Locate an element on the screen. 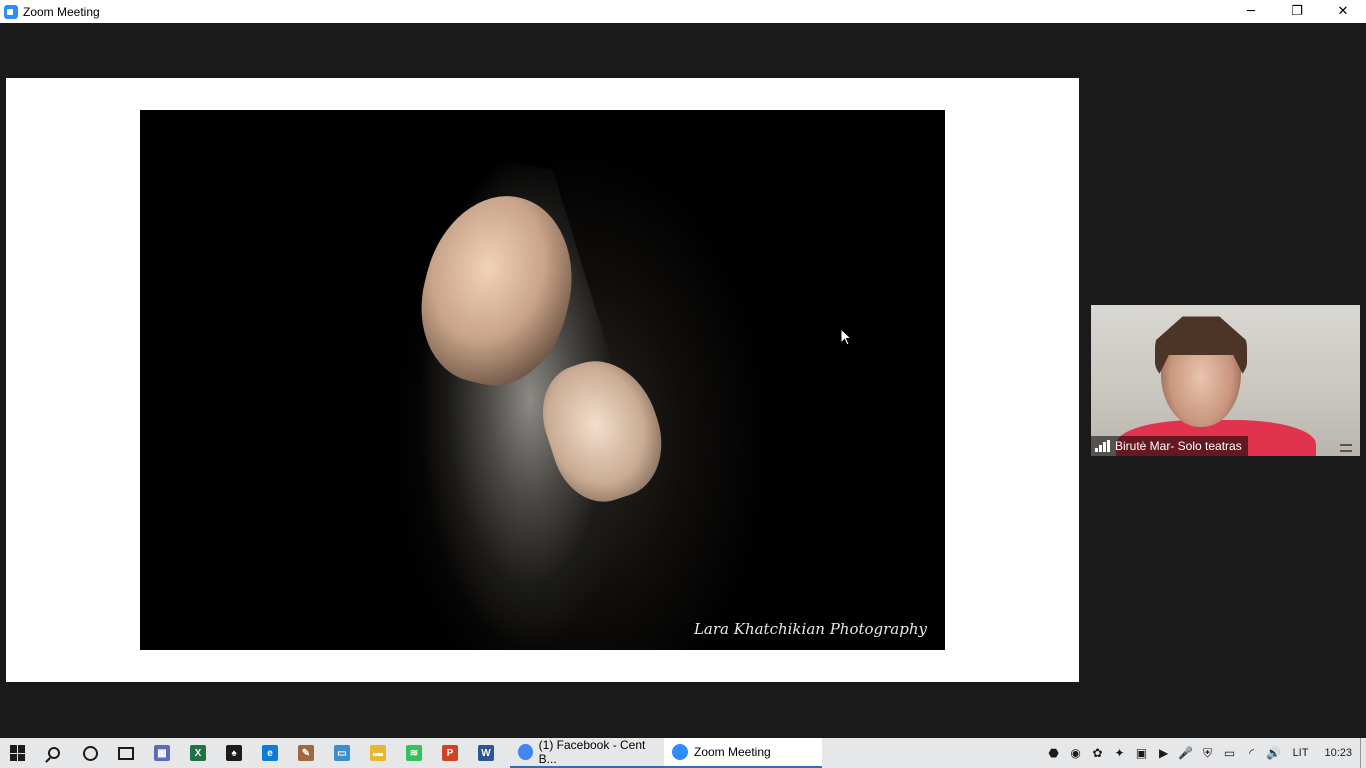 This screenshot has height=768, width=1366. calculator-icon: ▦ is located at coordinates (162, 753).